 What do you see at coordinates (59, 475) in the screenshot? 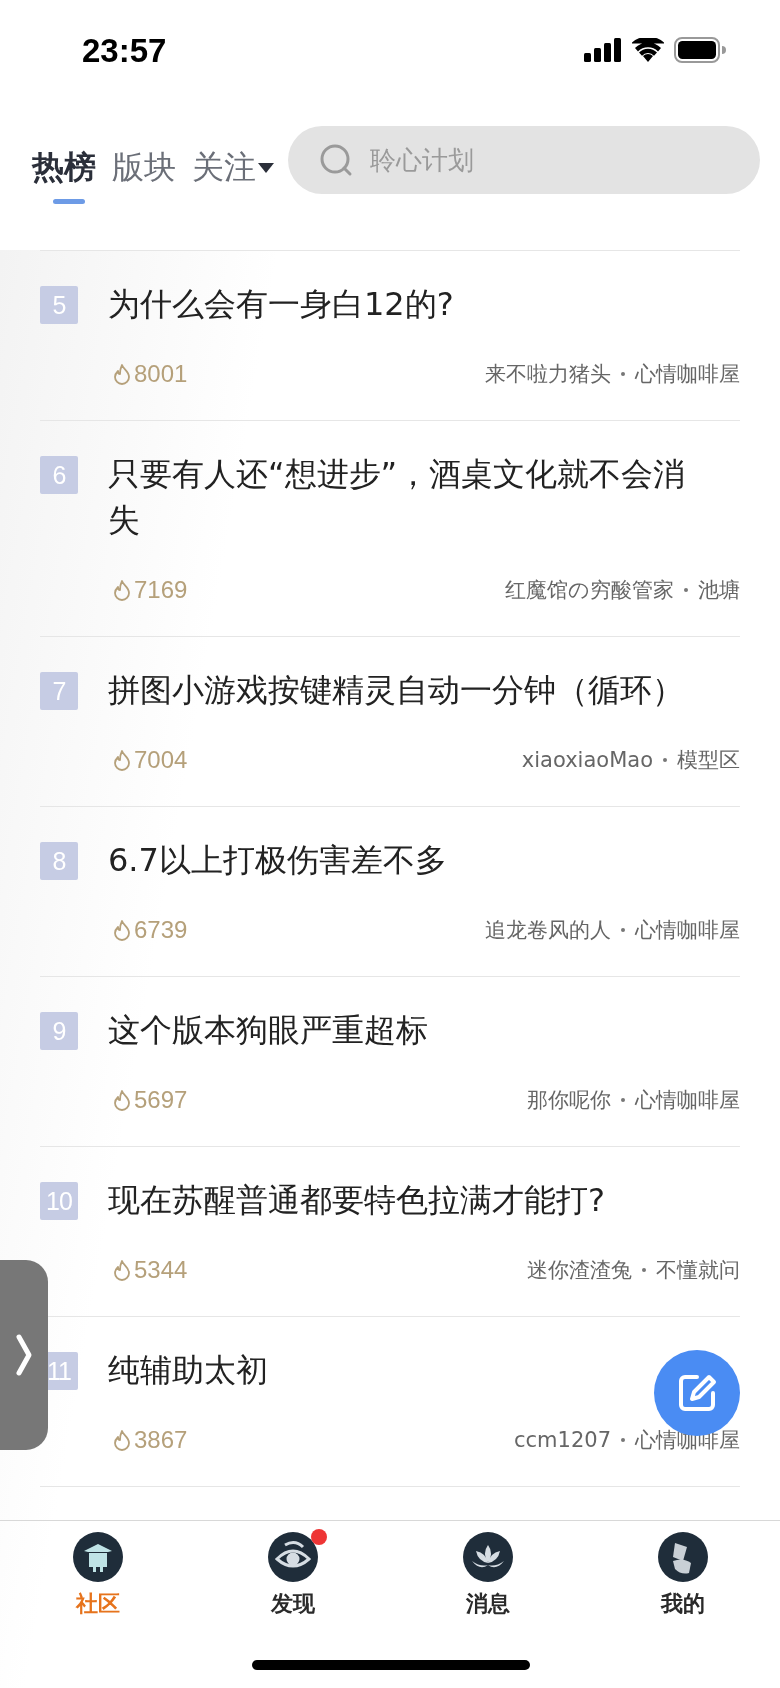
I see `rank-badge: 6` at bounding box center [59, 475].